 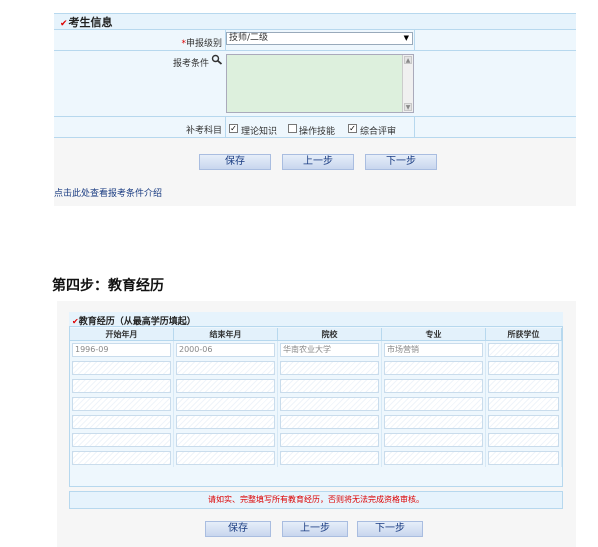 What do you see at coordinates (315, 21) in the screenshot?
I see `candidate-info-header` at bounding box center [315, 21].